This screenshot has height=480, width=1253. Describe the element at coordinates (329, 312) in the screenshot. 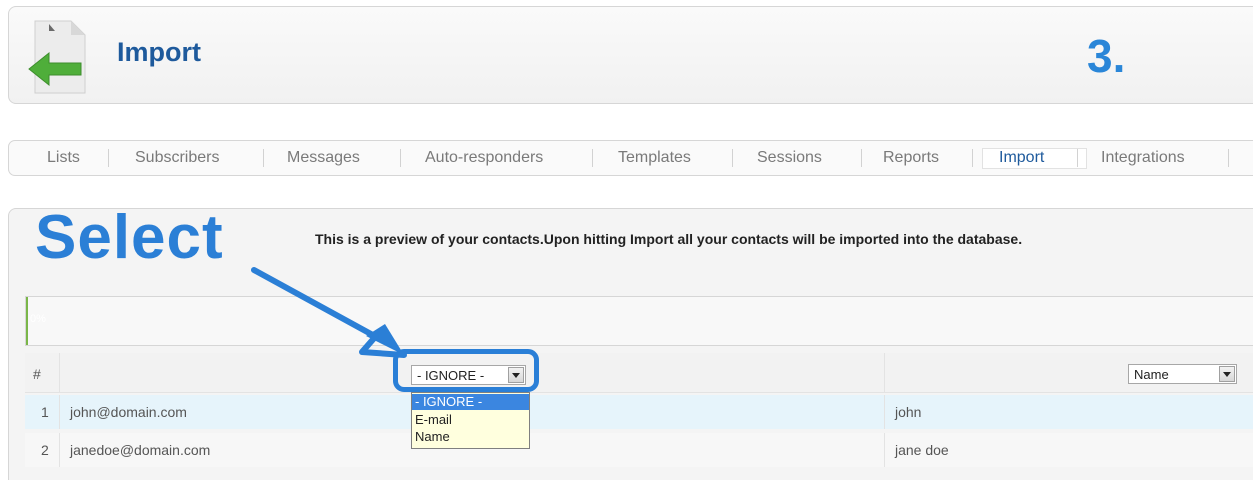

I see `arrow-icon` at that location.